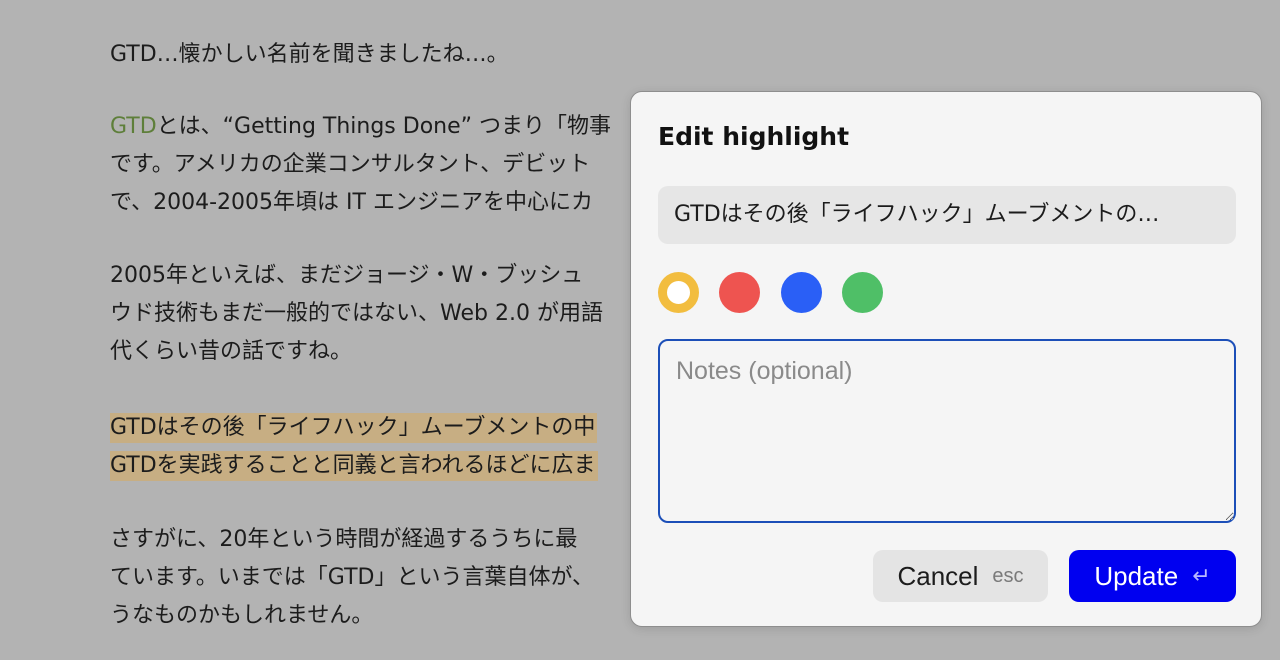 This screenshot has width=1280, height=660. I want to click on article-line: うなものかもしれません。, so click(242, 615).